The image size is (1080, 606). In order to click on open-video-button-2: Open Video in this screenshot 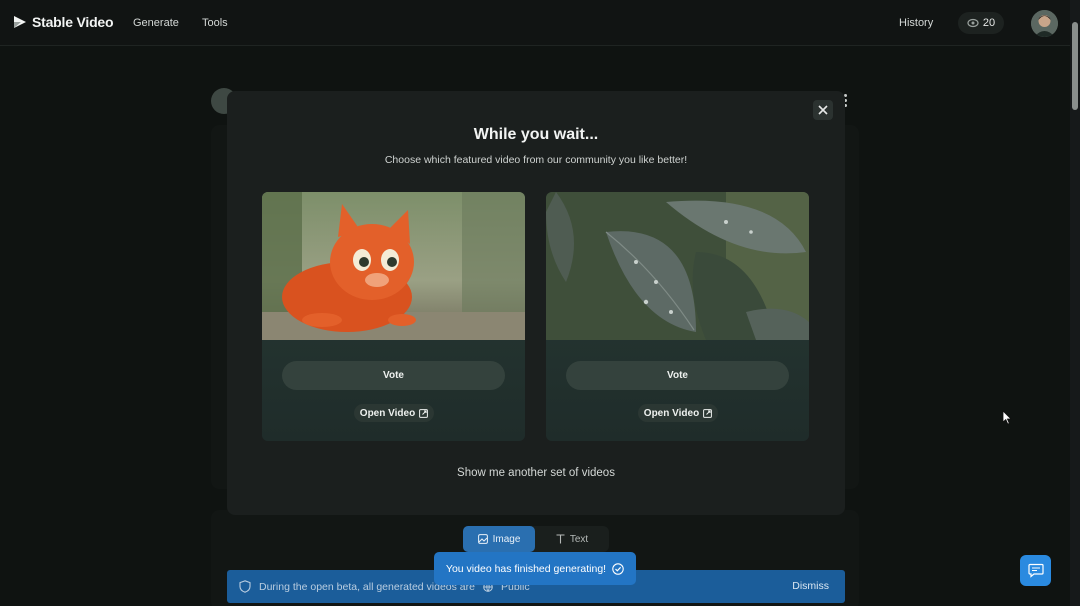, I will do `click(678, 413)`.